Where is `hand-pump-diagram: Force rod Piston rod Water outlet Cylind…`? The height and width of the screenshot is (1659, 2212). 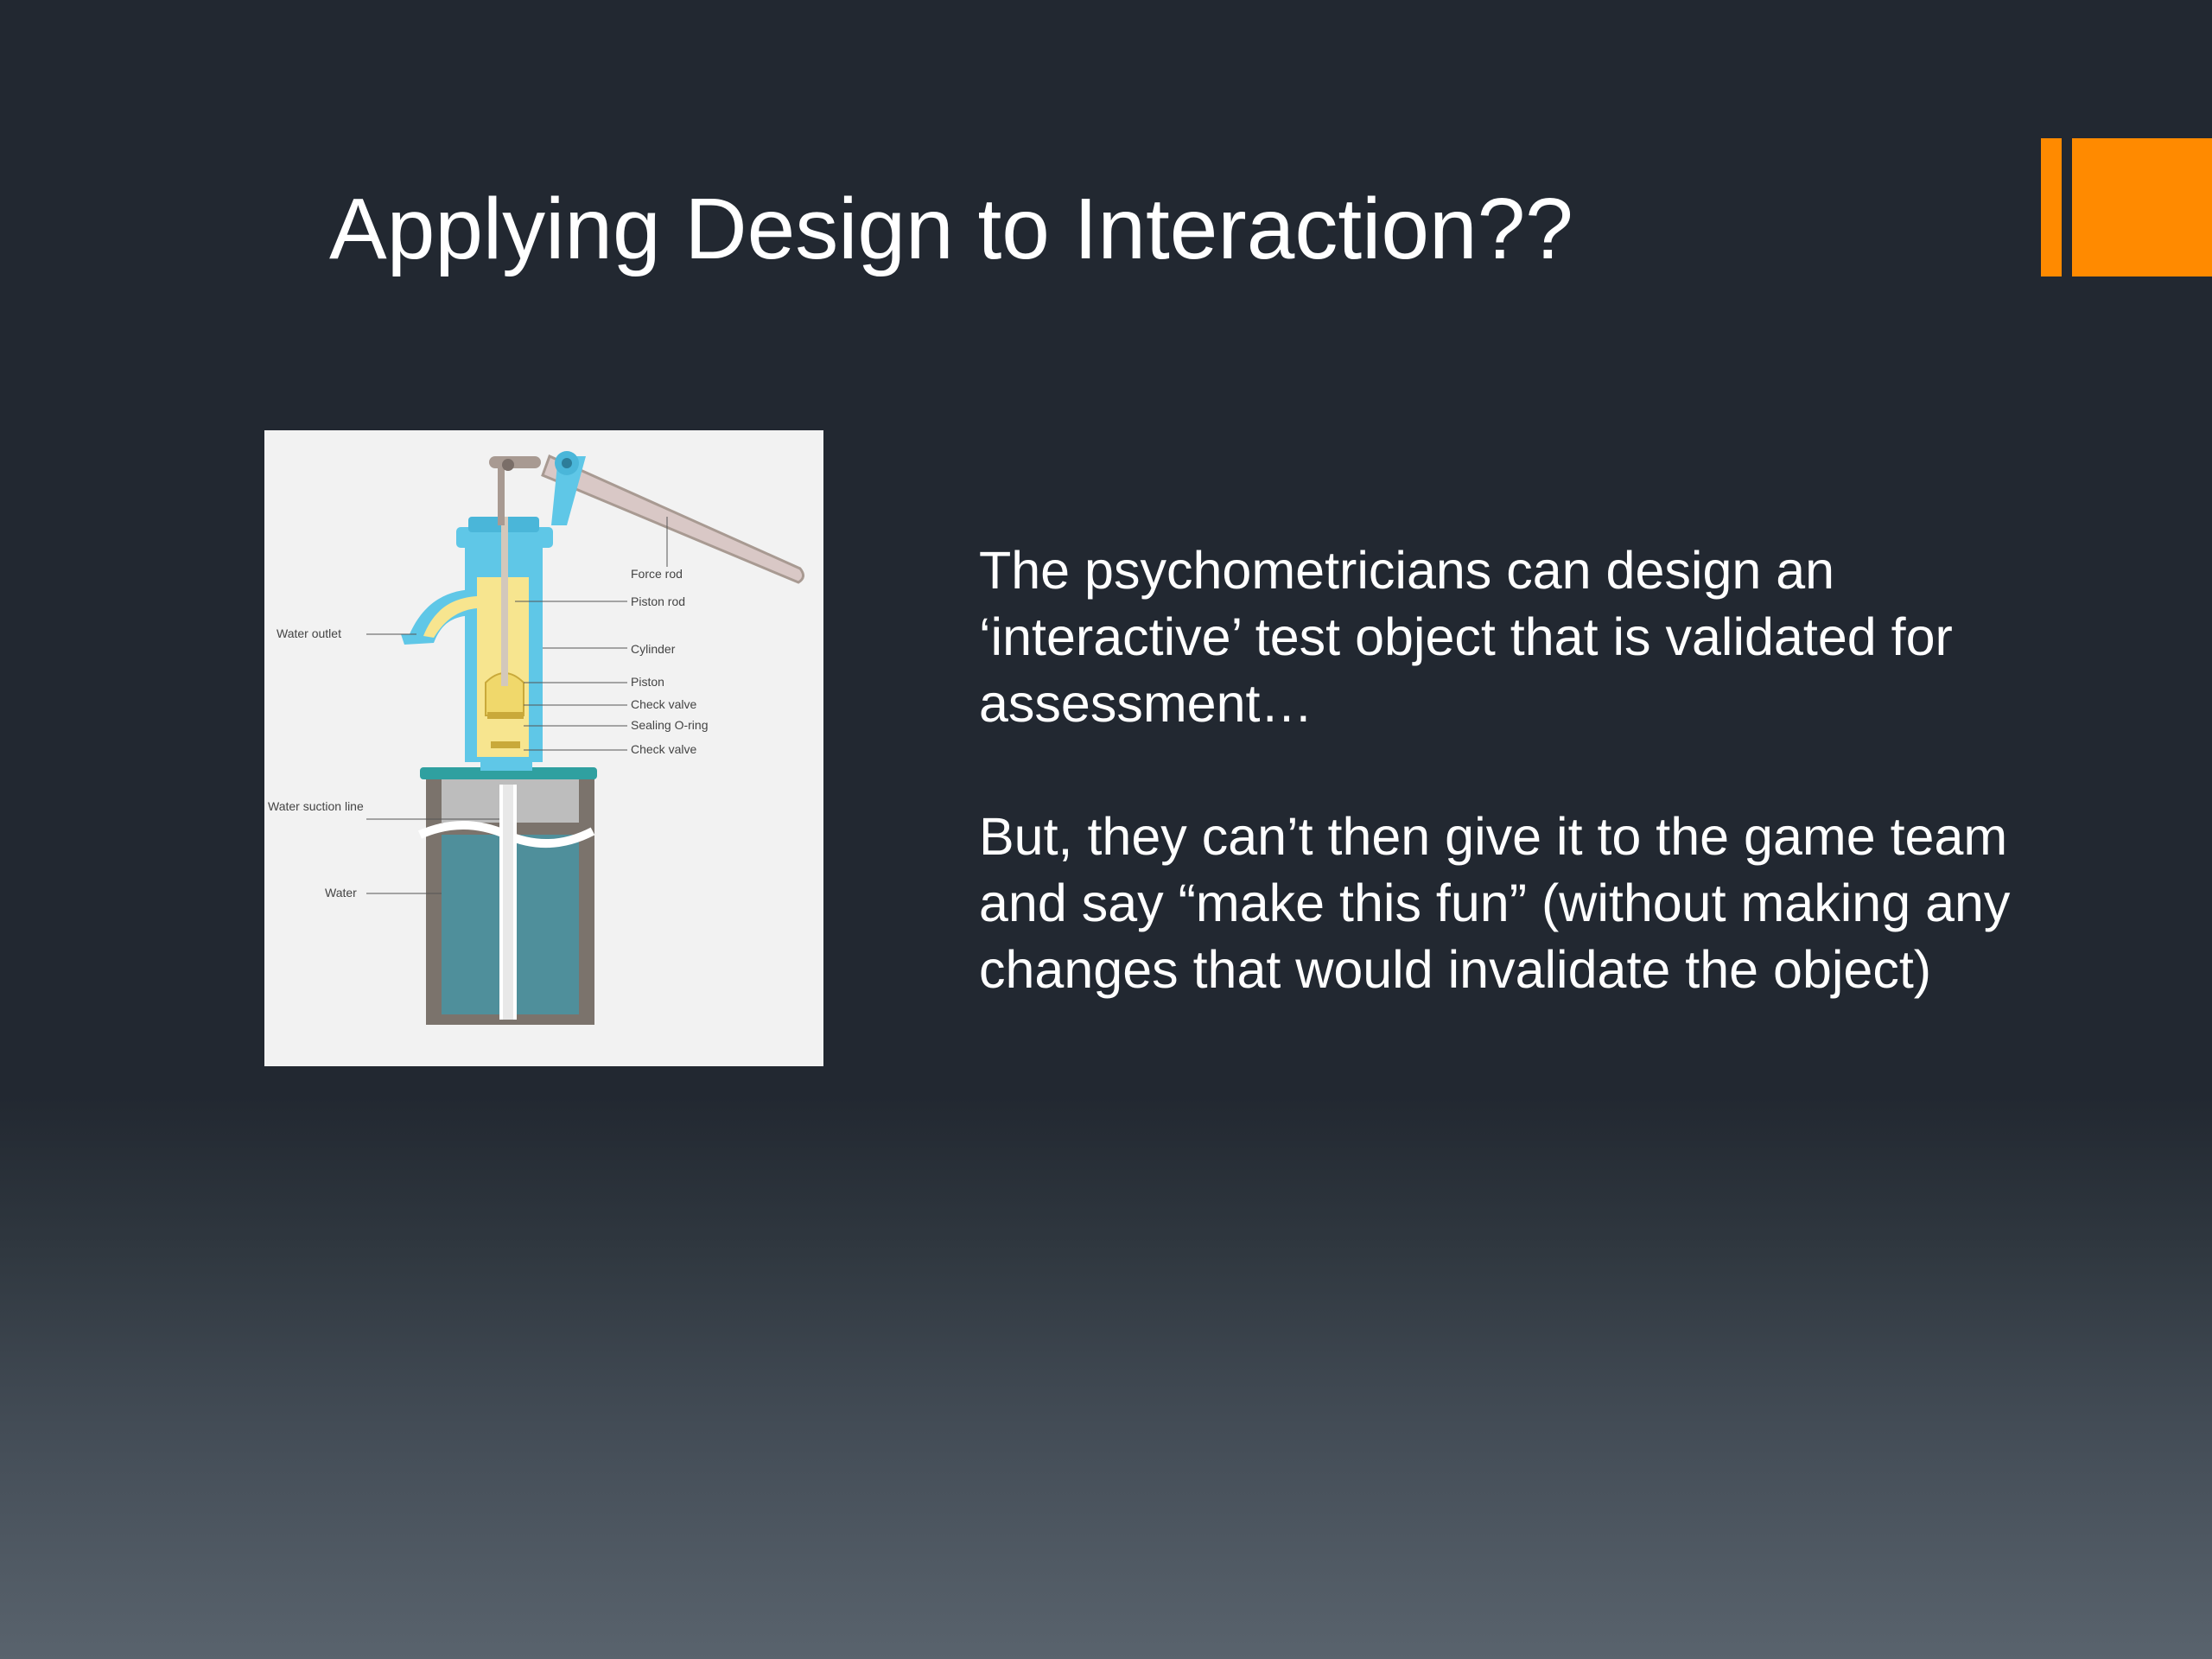 hand-pump-diagram: Force rod Piston rod Water outlet Cylind… is located at coordinates (543, 748).